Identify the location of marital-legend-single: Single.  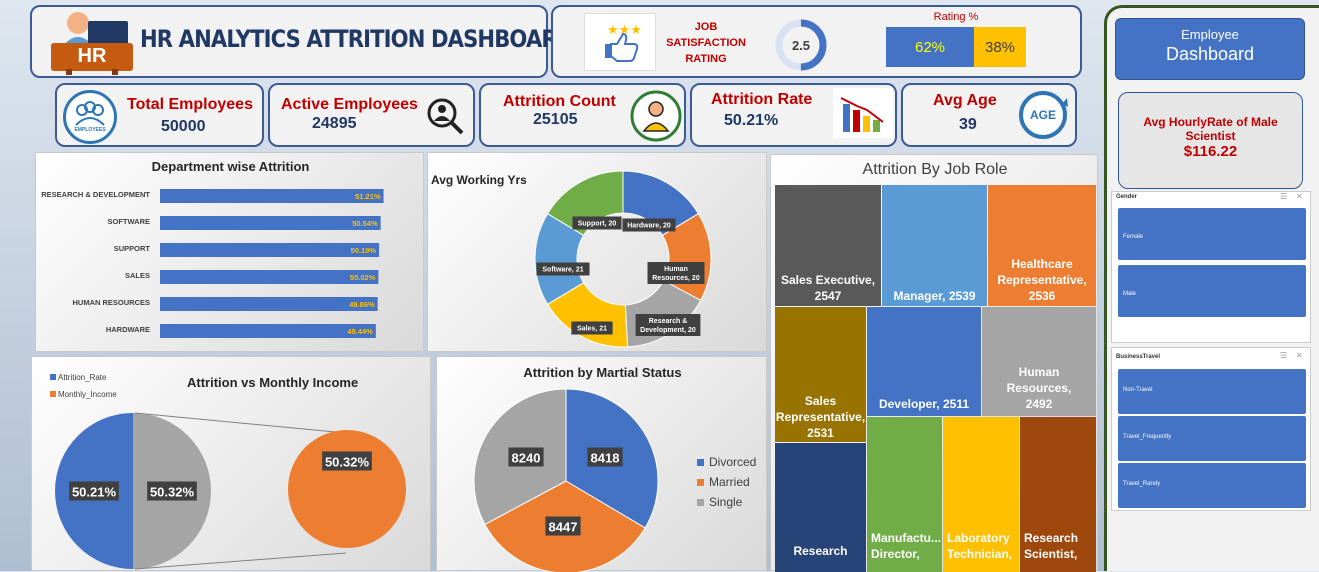
(726, 502).